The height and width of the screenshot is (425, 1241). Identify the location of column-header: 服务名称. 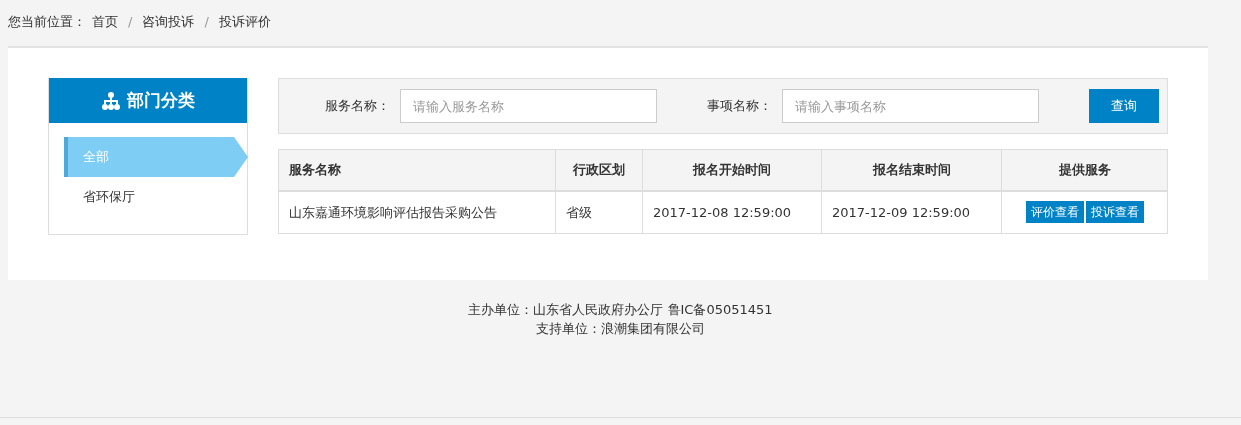
(417, 170).